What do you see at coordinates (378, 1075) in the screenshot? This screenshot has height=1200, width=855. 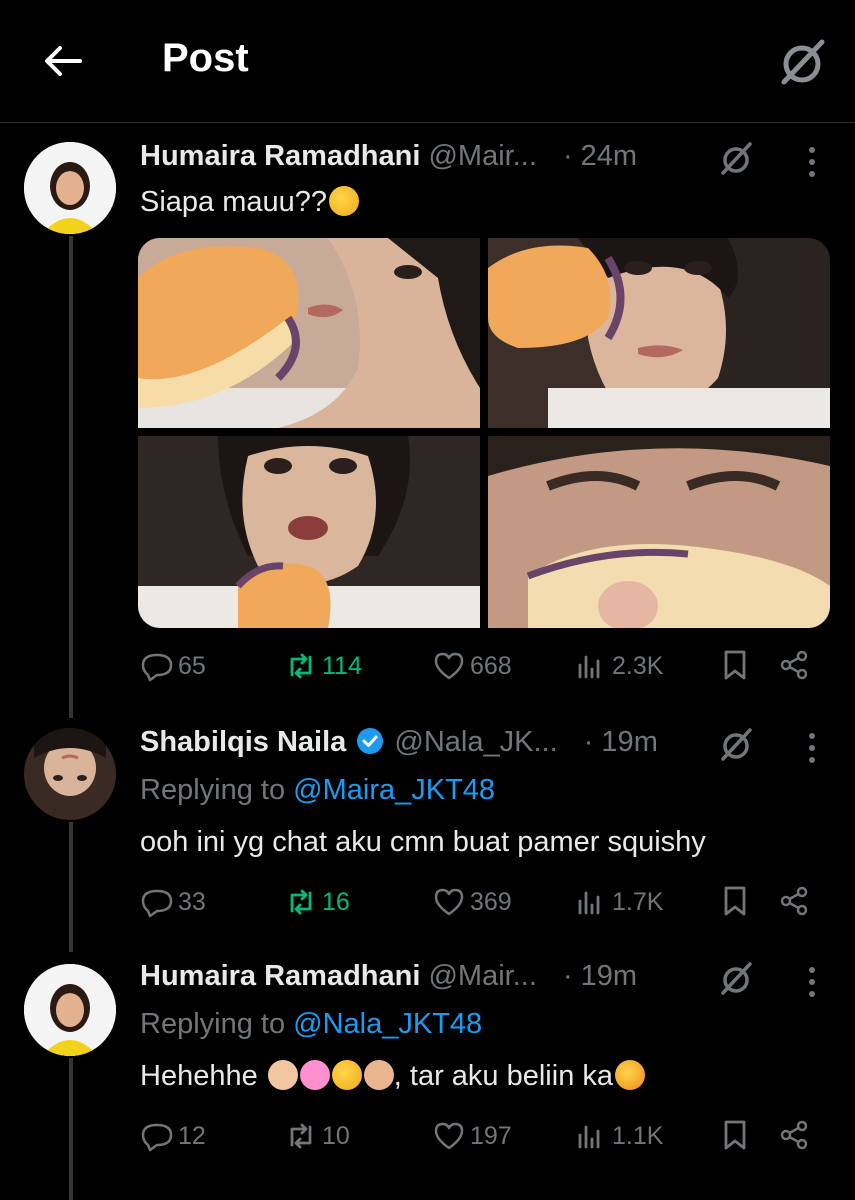 I see `folded-hands-emoji-icon` at bounding box center [378, 1075].